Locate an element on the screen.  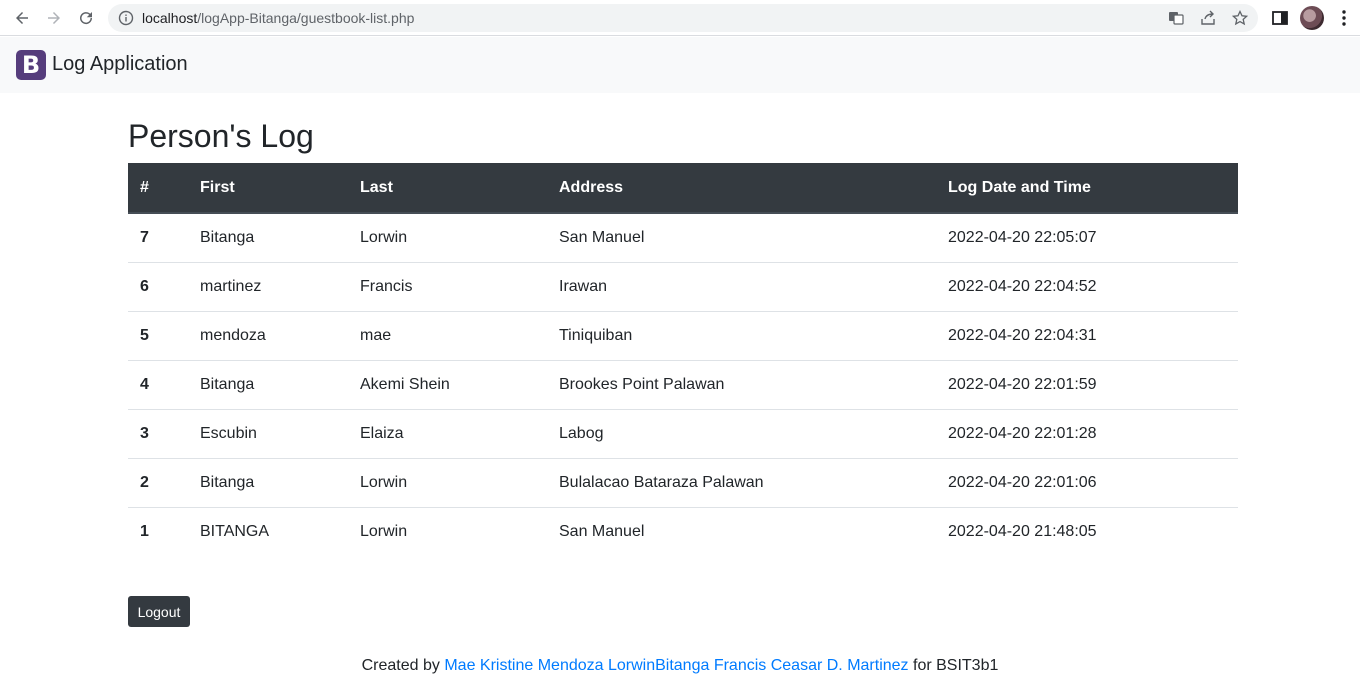
table-header-row: # First Last Address Log Date and Time is located at coordinates (683, 188).